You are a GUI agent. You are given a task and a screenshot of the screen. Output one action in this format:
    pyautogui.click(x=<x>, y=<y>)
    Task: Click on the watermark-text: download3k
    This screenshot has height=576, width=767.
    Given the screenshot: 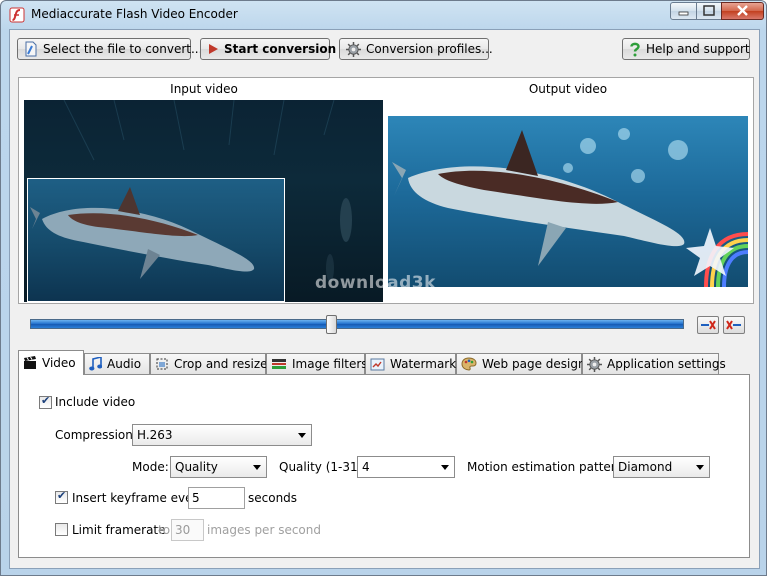 What is the action you would take?
    pyautogui.click(x=375, y=283)
    